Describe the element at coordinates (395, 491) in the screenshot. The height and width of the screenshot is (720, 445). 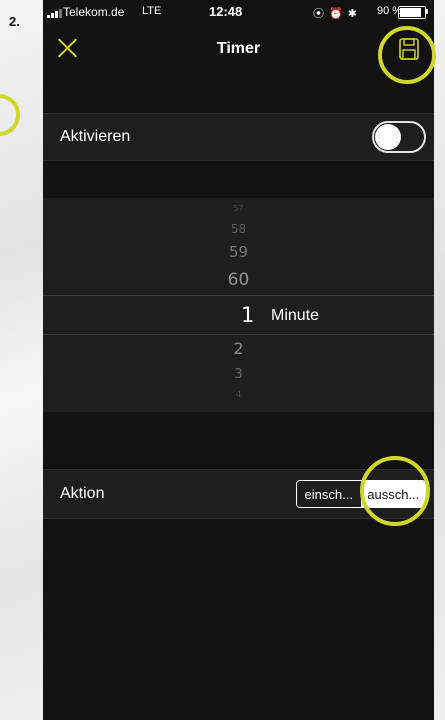
I see `highlight-marker-action` at that location.